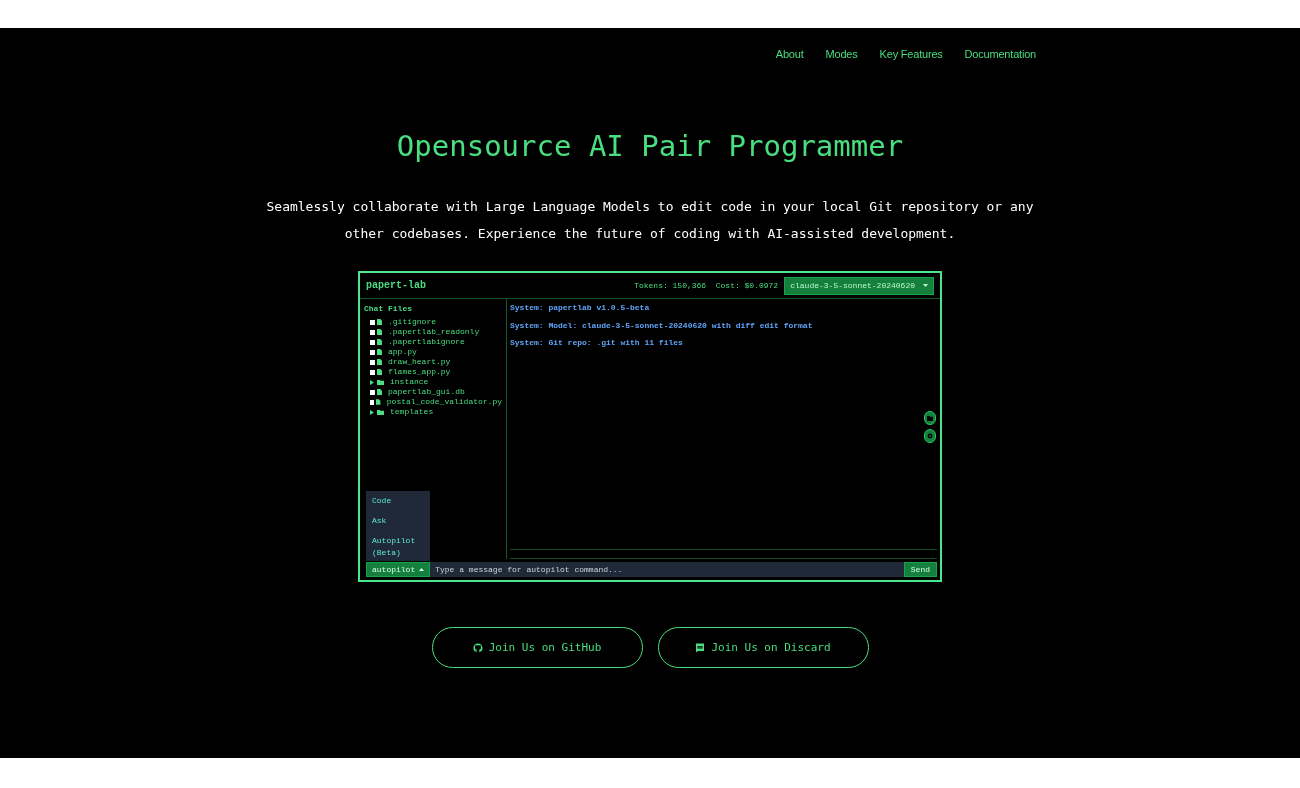  What do you see at coordinates (763, 648) in the screenshot?
I see `join-button: Join Us on Discard` at bounding box center [763, 648].